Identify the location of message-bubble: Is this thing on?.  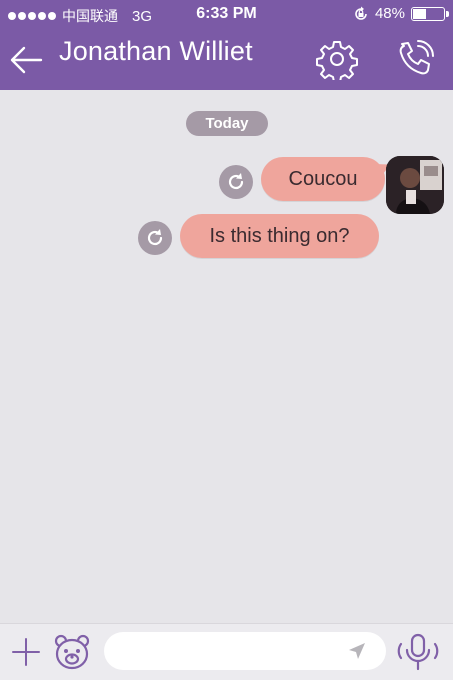
(279, 236).